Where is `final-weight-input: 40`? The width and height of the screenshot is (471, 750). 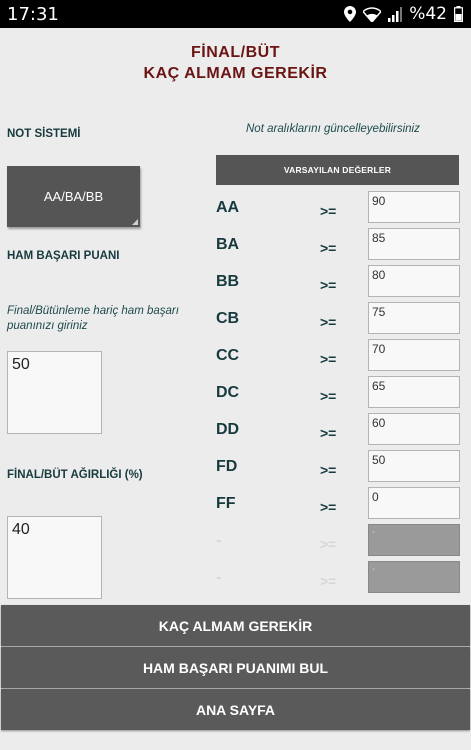 final-weight-input: 40 is located at coordinates (54, 557).